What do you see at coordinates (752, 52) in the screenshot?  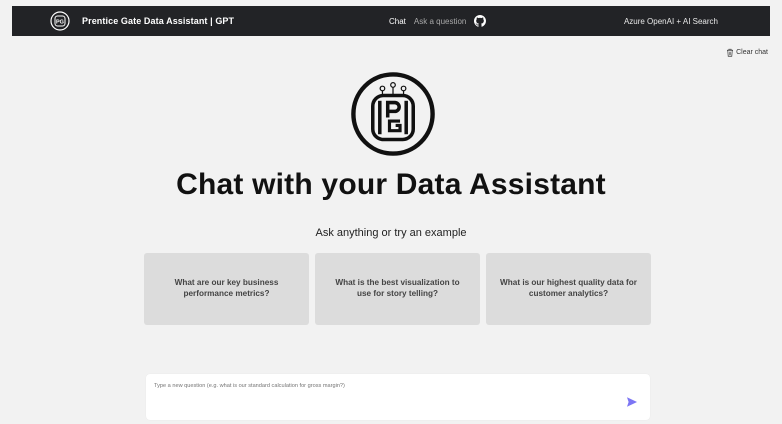 I see `clear-chat-label: Clear chat` at bounding box center [752, 52].